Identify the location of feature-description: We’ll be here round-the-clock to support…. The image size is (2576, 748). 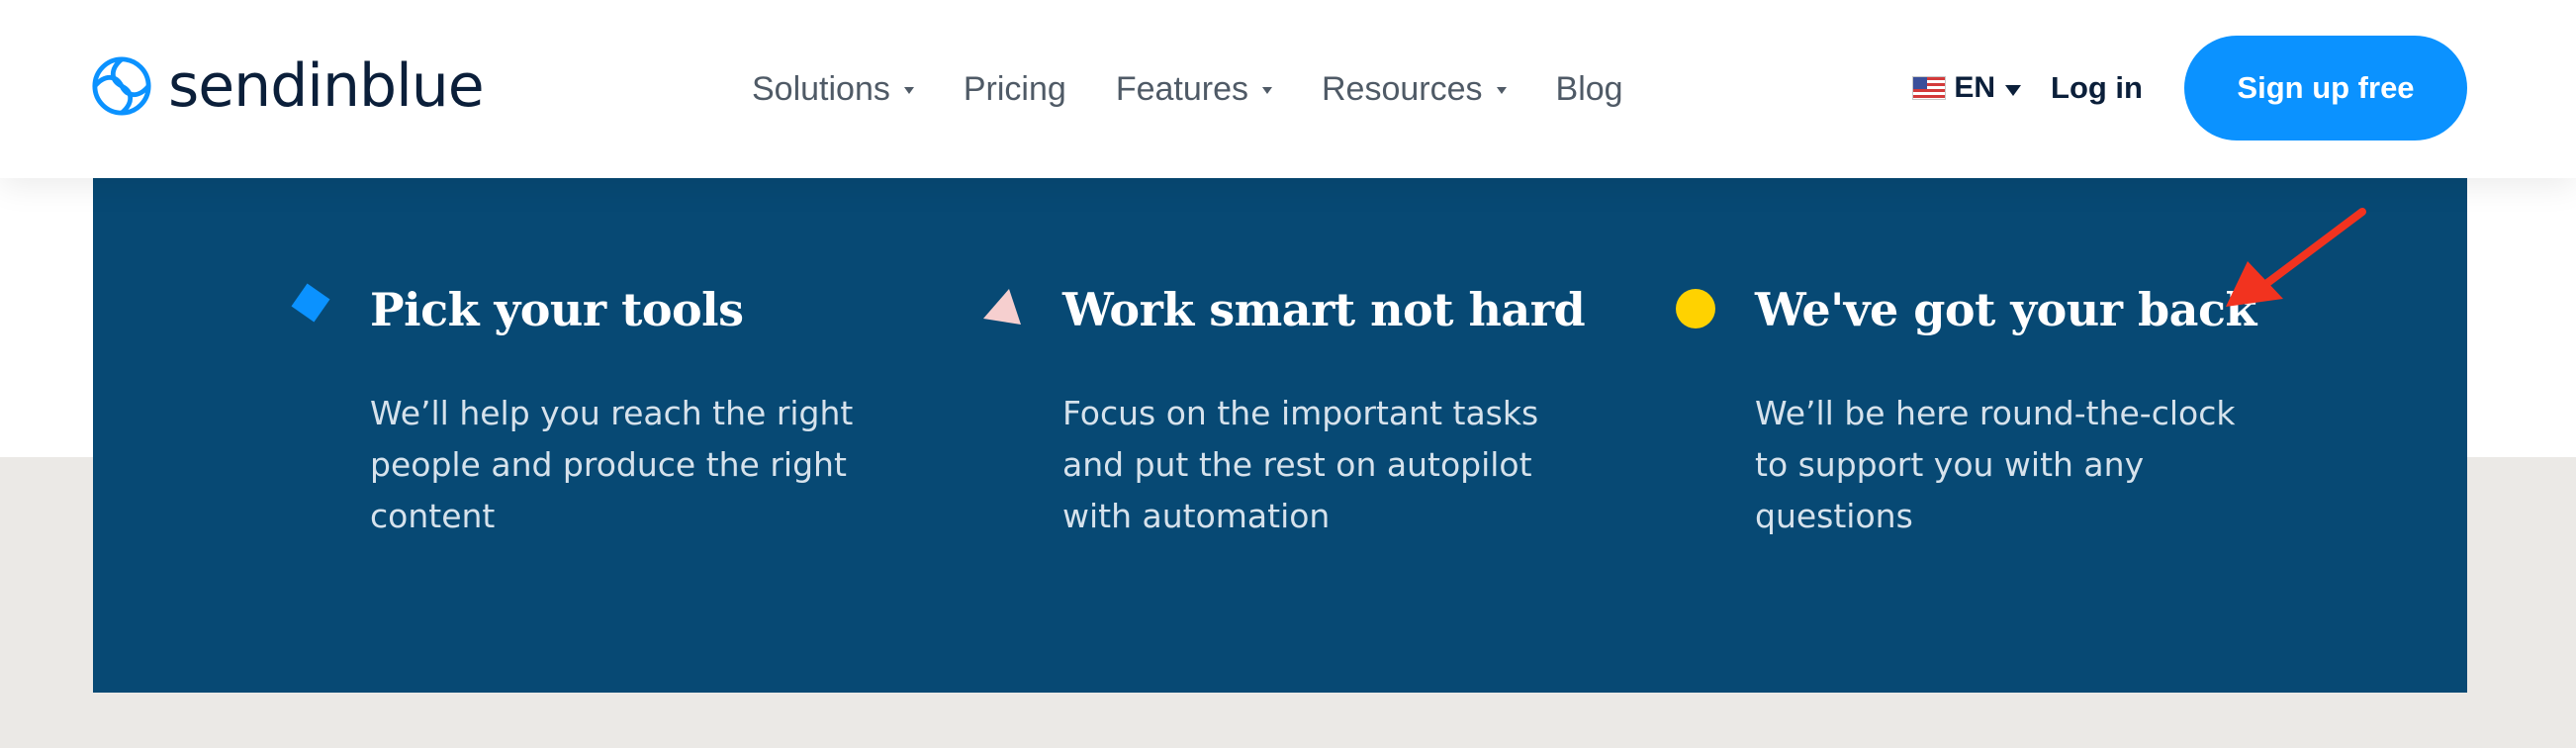
(1996, 465).